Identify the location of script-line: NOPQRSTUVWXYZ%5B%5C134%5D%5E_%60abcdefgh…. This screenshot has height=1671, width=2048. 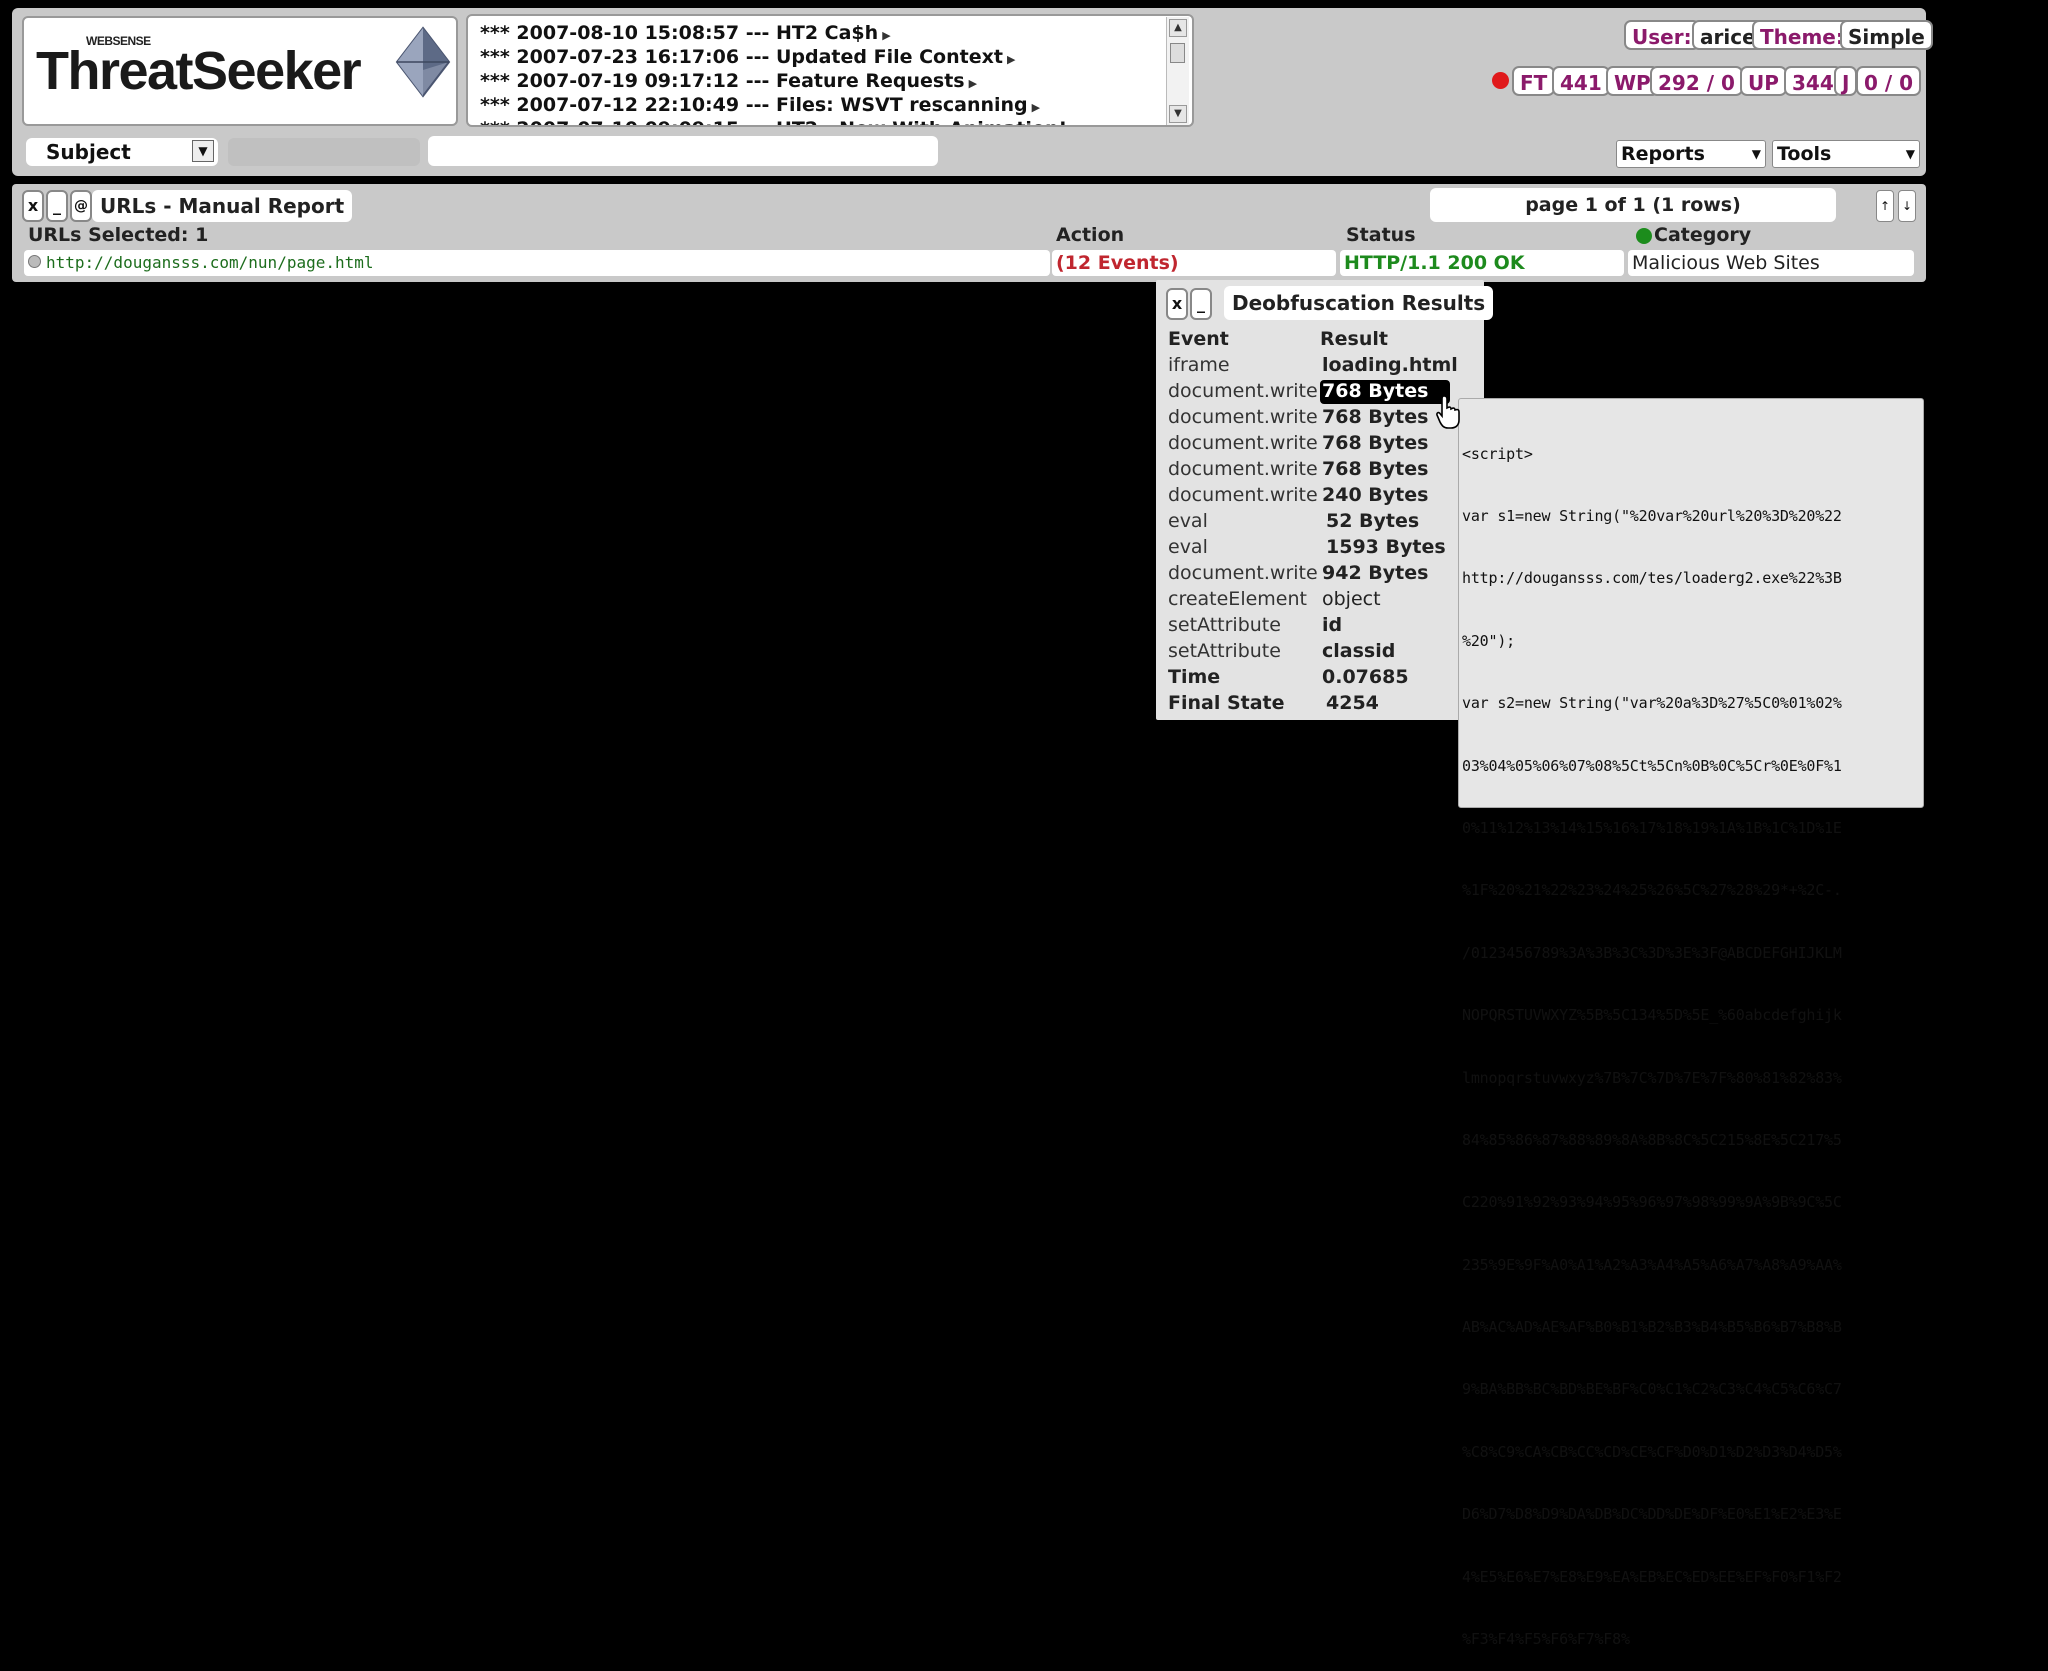
(1652, 1015).